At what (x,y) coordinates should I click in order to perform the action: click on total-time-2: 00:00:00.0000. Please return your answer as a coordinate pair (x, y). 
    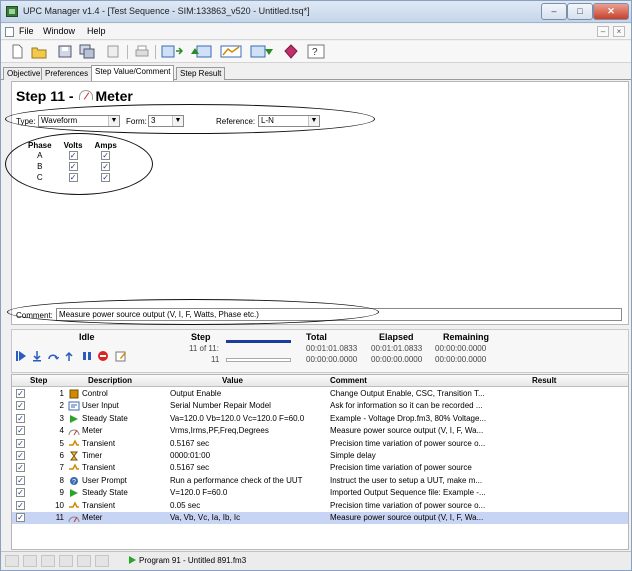
    Looking at the image, I should click on (332, 359).